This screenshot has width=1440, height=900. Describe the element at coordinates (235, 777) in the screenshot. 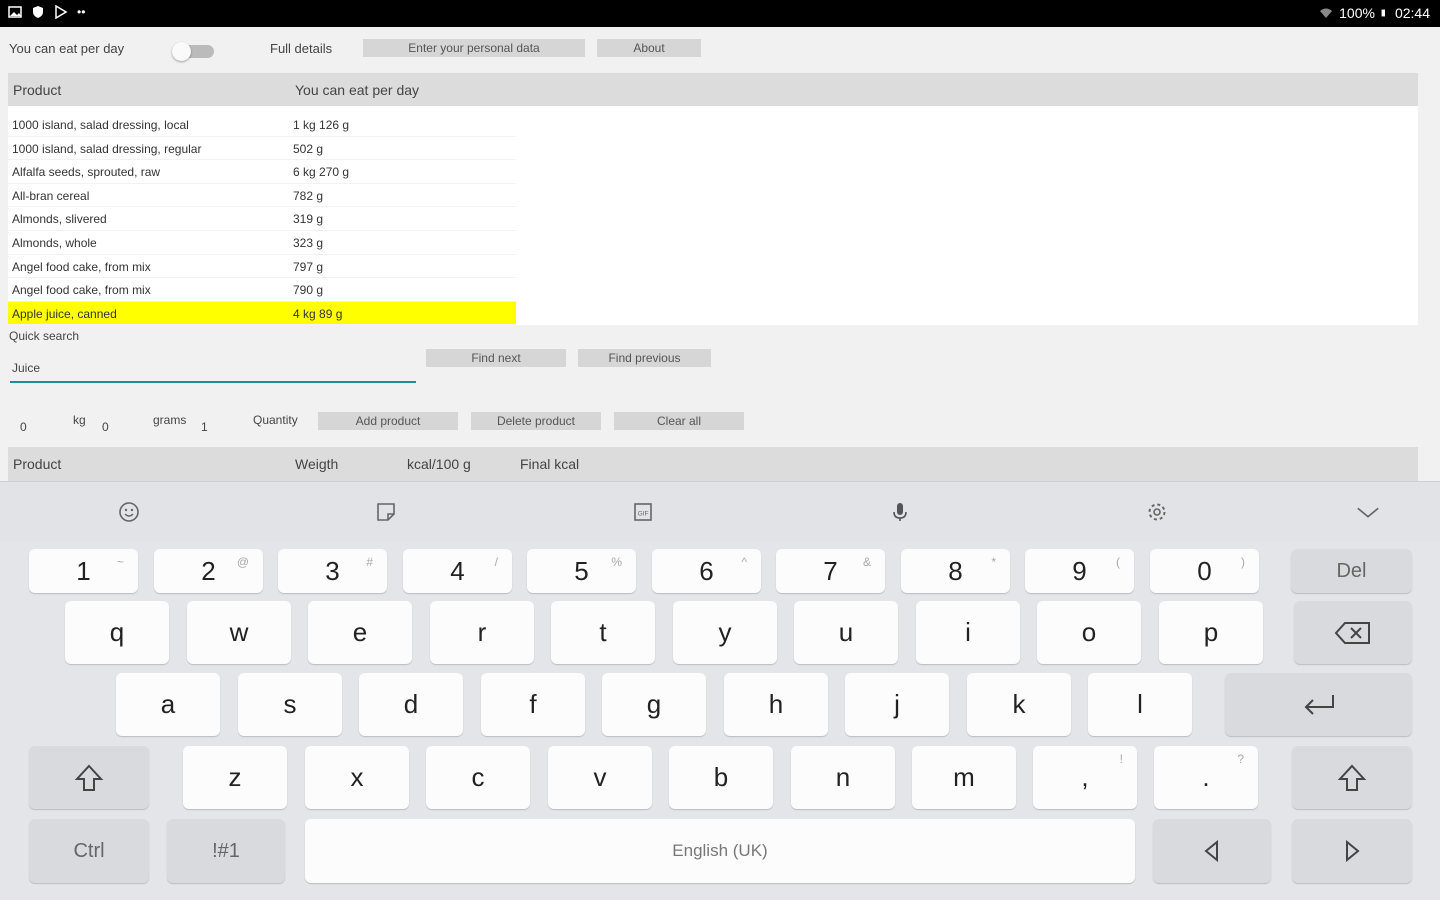

I see `key-z: z` at that location.